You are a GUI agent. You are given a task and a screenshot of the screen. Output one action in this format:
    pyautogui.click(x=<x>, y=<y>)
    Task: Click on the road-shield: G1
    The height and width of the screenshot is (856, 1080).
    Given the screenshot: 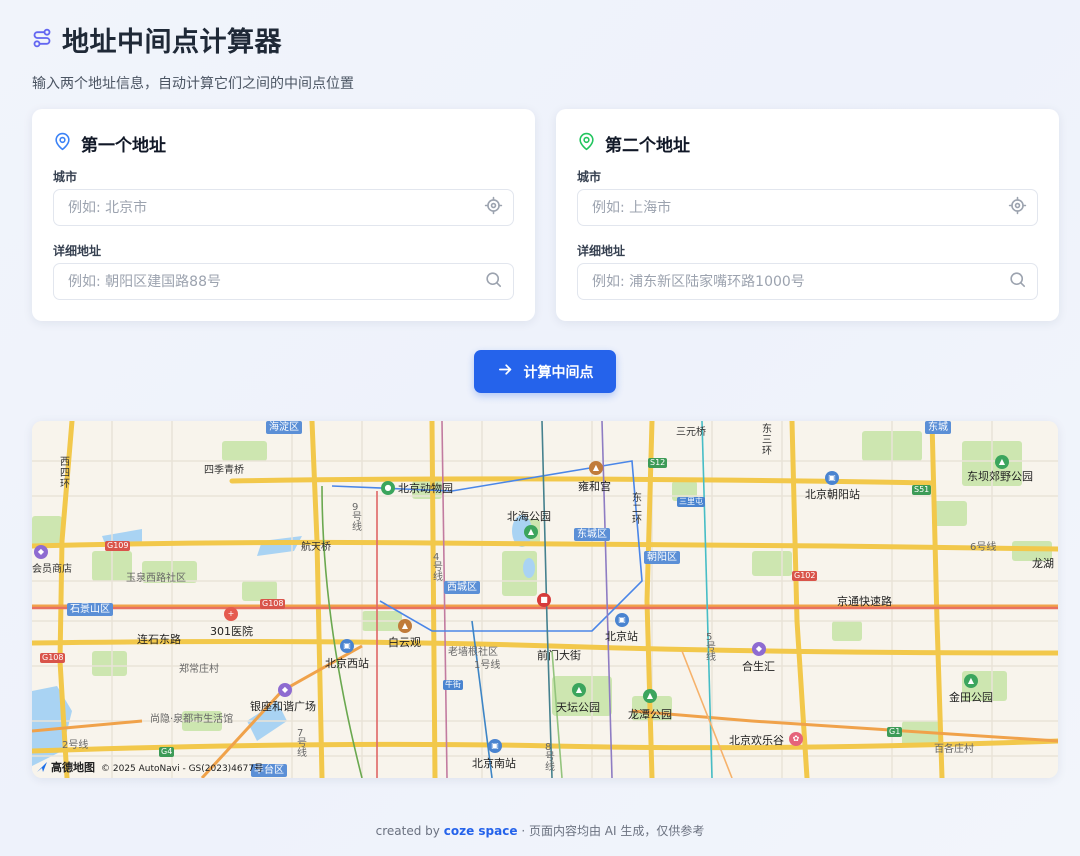 What is the action you would take?
    pyautogui.click(x=895, y=732)
    